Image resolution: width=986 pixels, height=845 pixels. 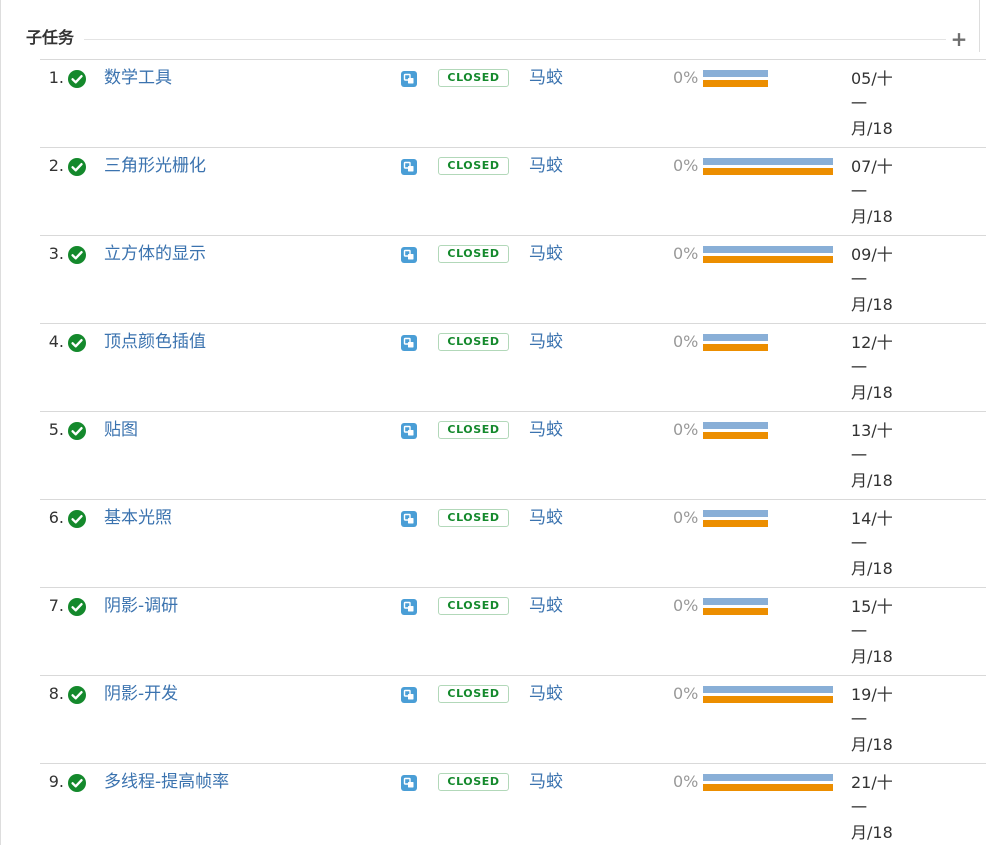 I want to click on due-date: 05/十 一 月/18, so click(x=881, y=103).